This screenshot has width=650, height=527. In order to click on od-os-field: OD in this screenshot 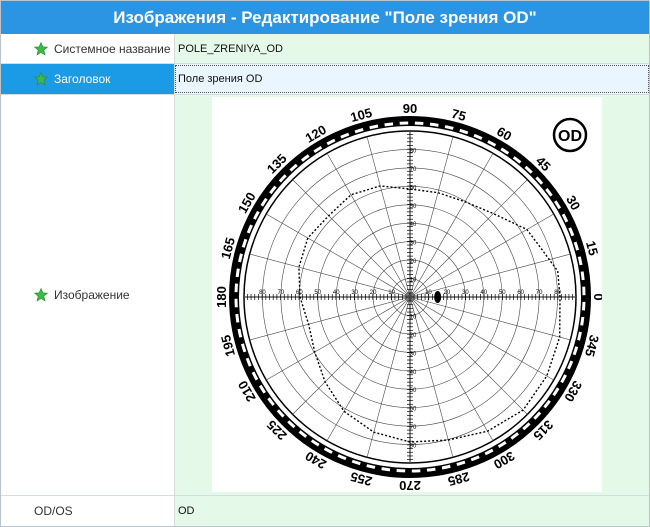, I will do `click(412, 511)`.